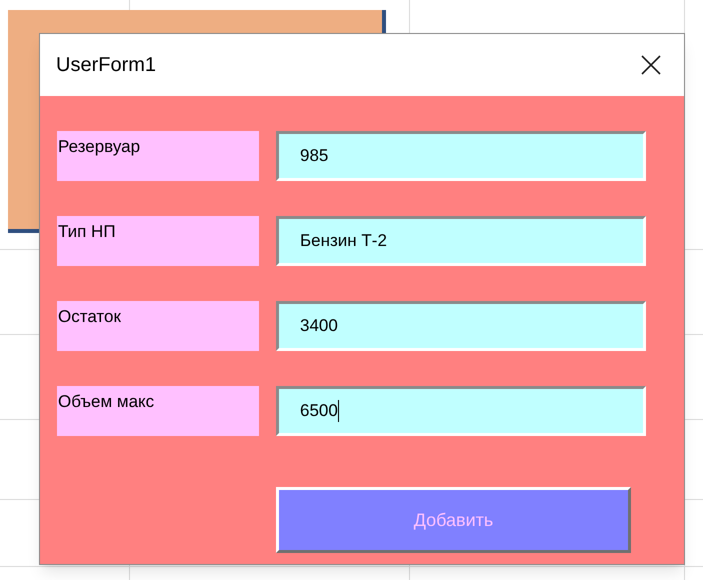 This screenshot has width=703, height=580. What do you see at coordinates (461, 411) in the screenshot?
I see `input-field: 6500` at bounding box center [461, 411].